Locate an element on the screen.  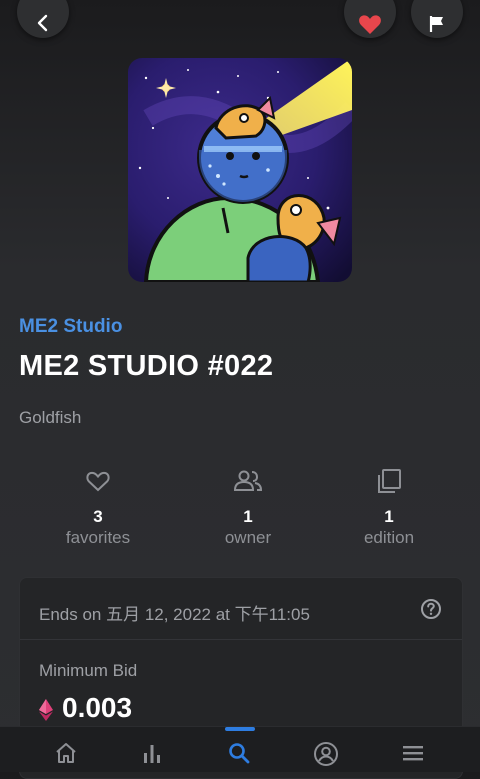
heart-icon is located at coordinates (370, 24).